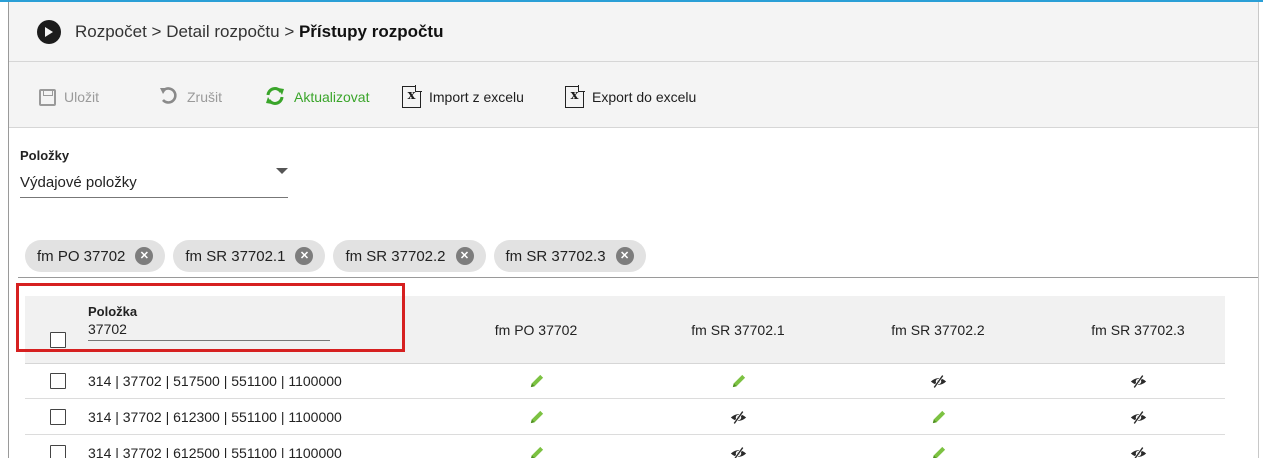 This screenshot has height=458, width=1263. What do you see at coordinates (81, 256) in the screenshot?
I see `chip-label: fm PO 37702` at bounding box center [81, 256].